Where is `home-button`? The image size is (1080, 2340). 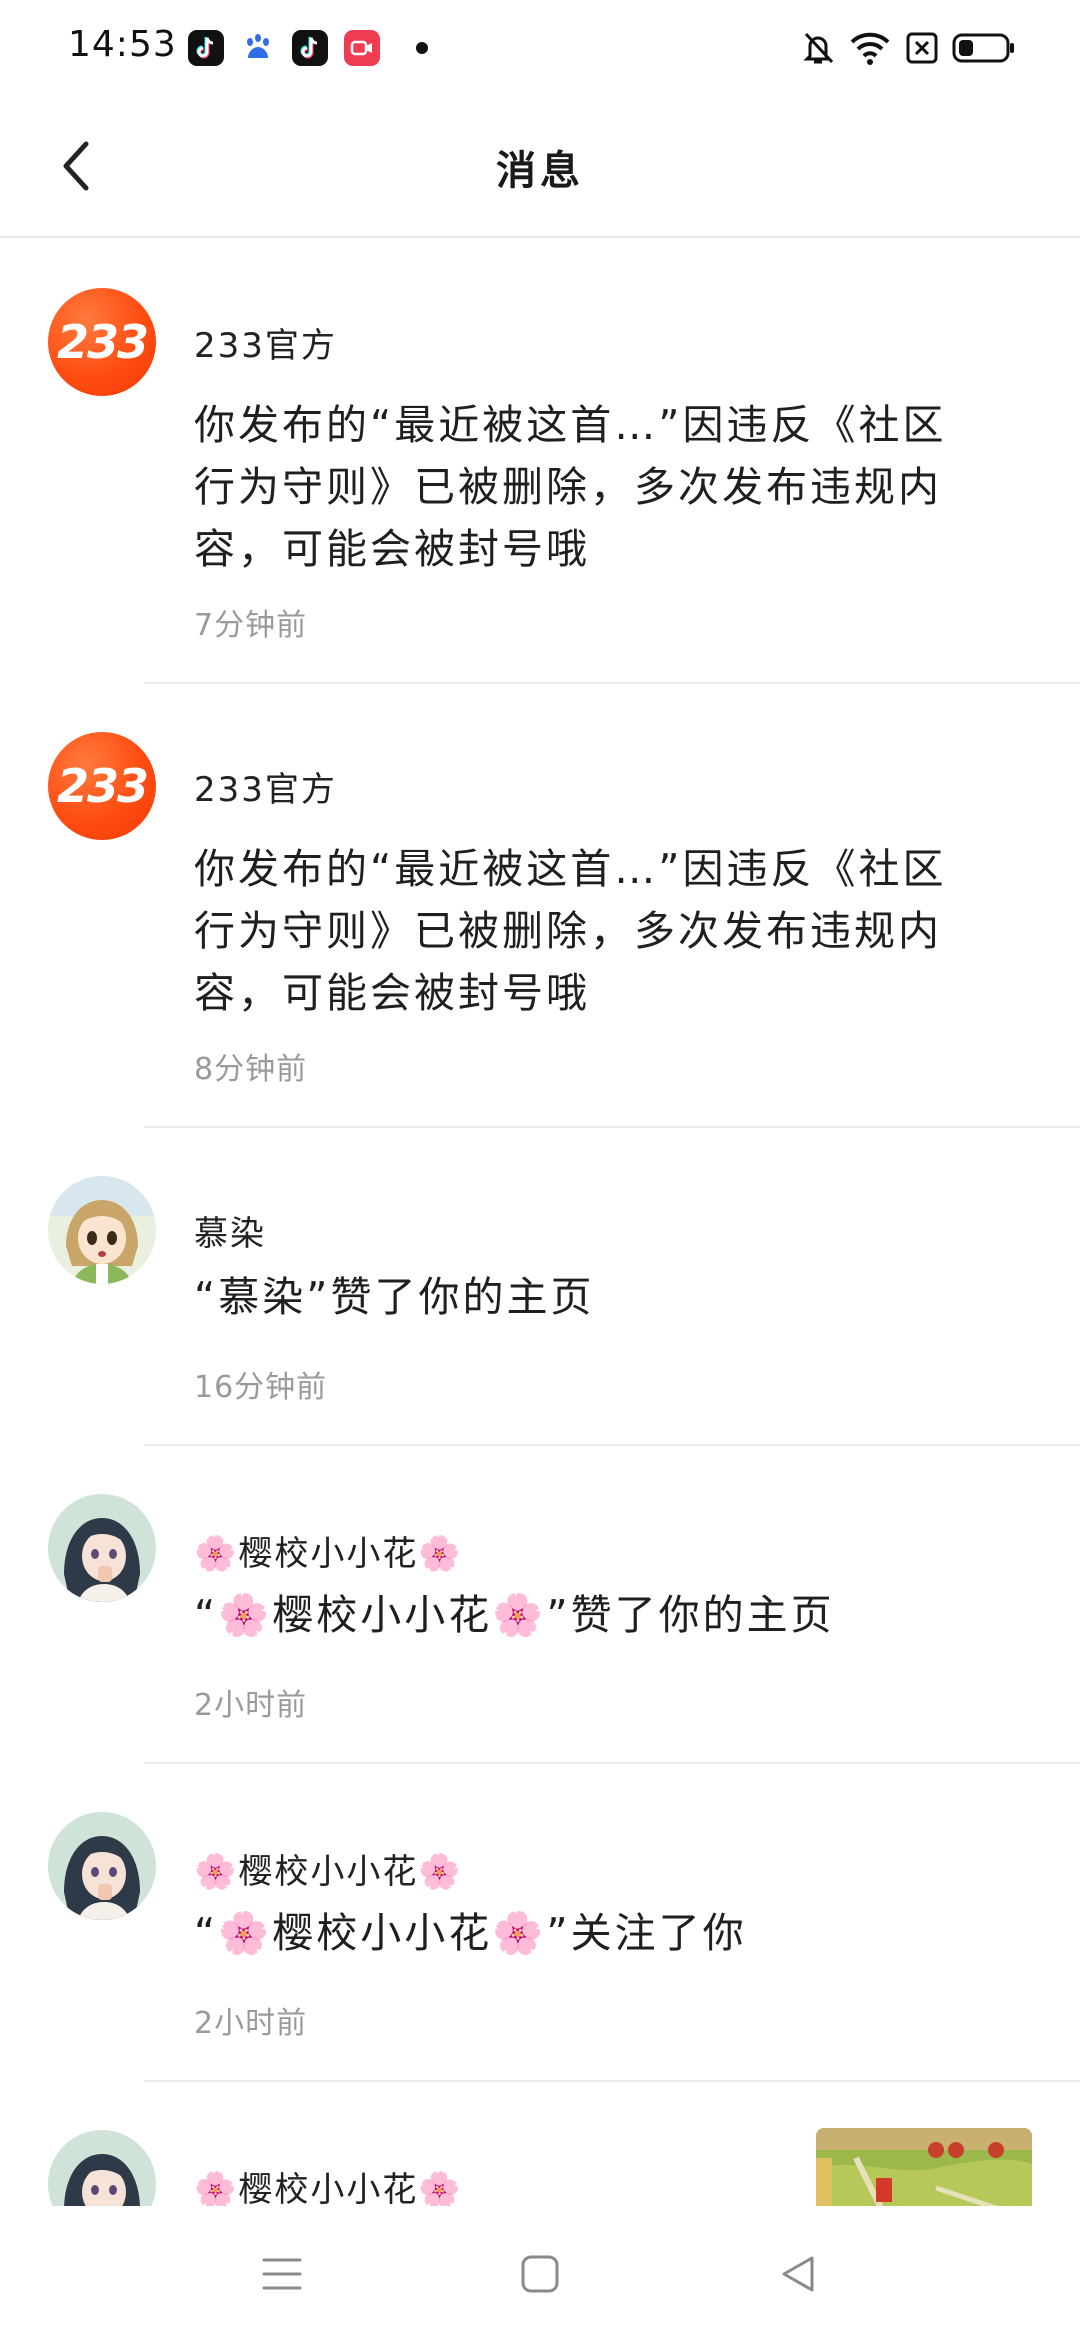
home-button is located at coordinates (540, 2274).